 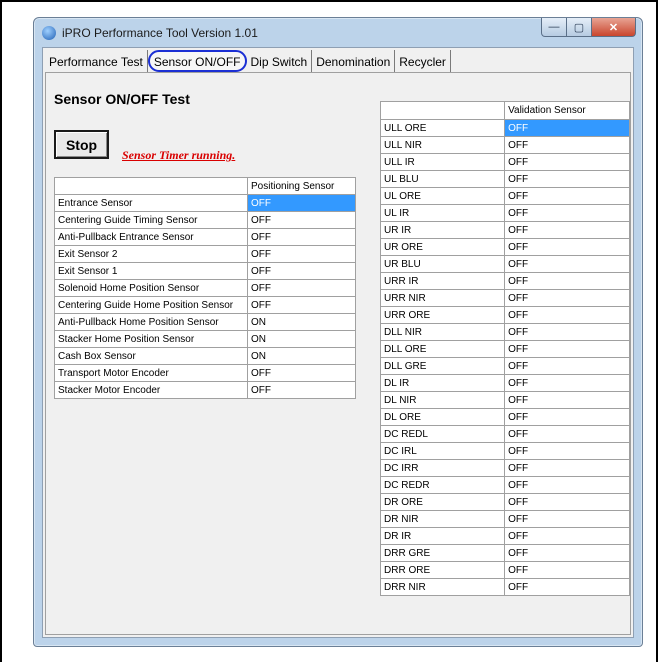 I want to click on sensor-name-cell: UL ORE, so click(x=442, y=196).